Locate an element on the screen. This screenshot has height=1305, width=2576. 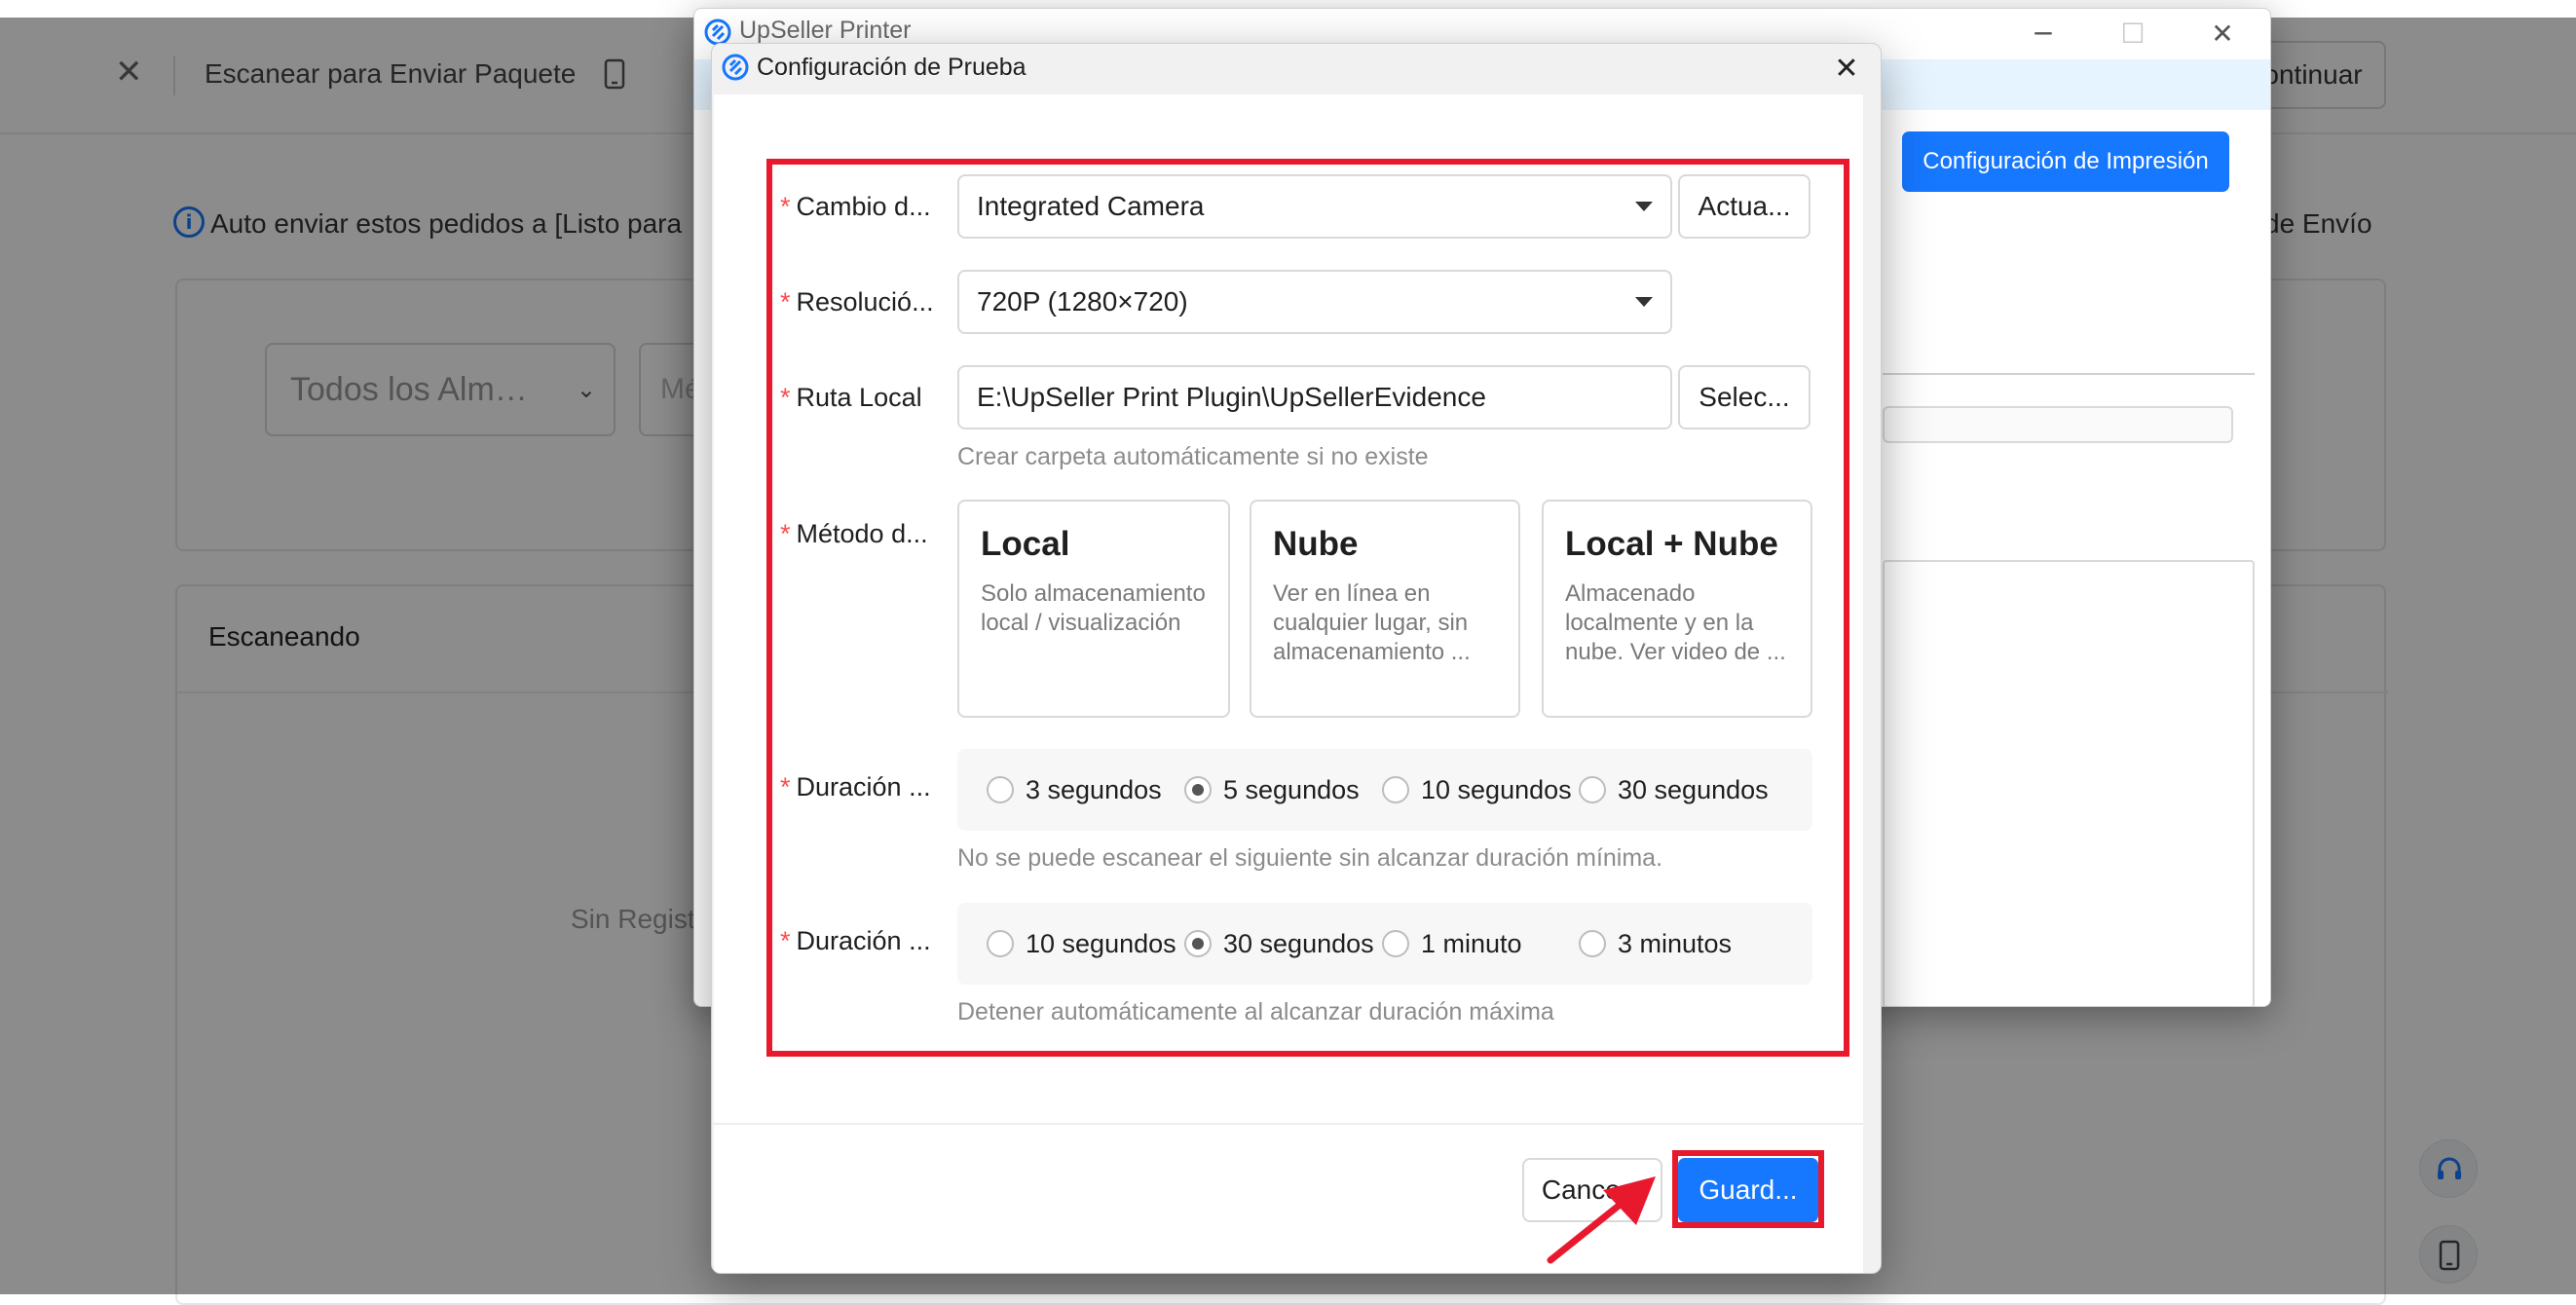
close-icon: ✕ is located at coordinates (1846, 69).